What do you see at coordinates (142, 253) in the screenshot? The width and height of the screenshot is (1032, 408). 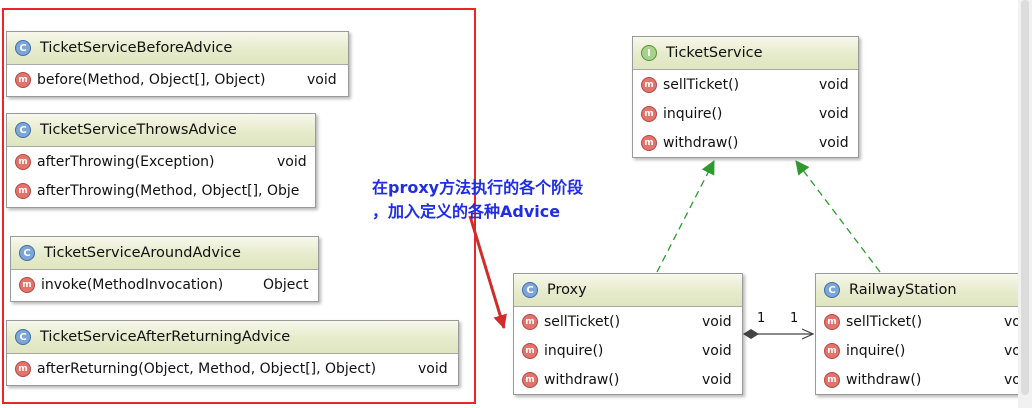 I see `class-name: TicketServiceAroundAdvice` at bounding box center [142, 253].